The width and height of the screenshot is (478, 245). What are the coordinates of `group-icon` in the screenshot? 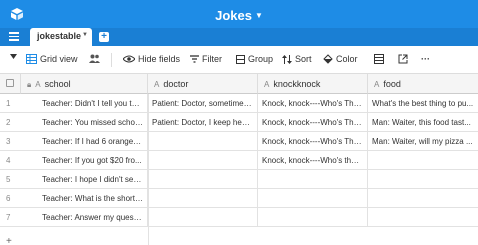 It's located at (240, 59).